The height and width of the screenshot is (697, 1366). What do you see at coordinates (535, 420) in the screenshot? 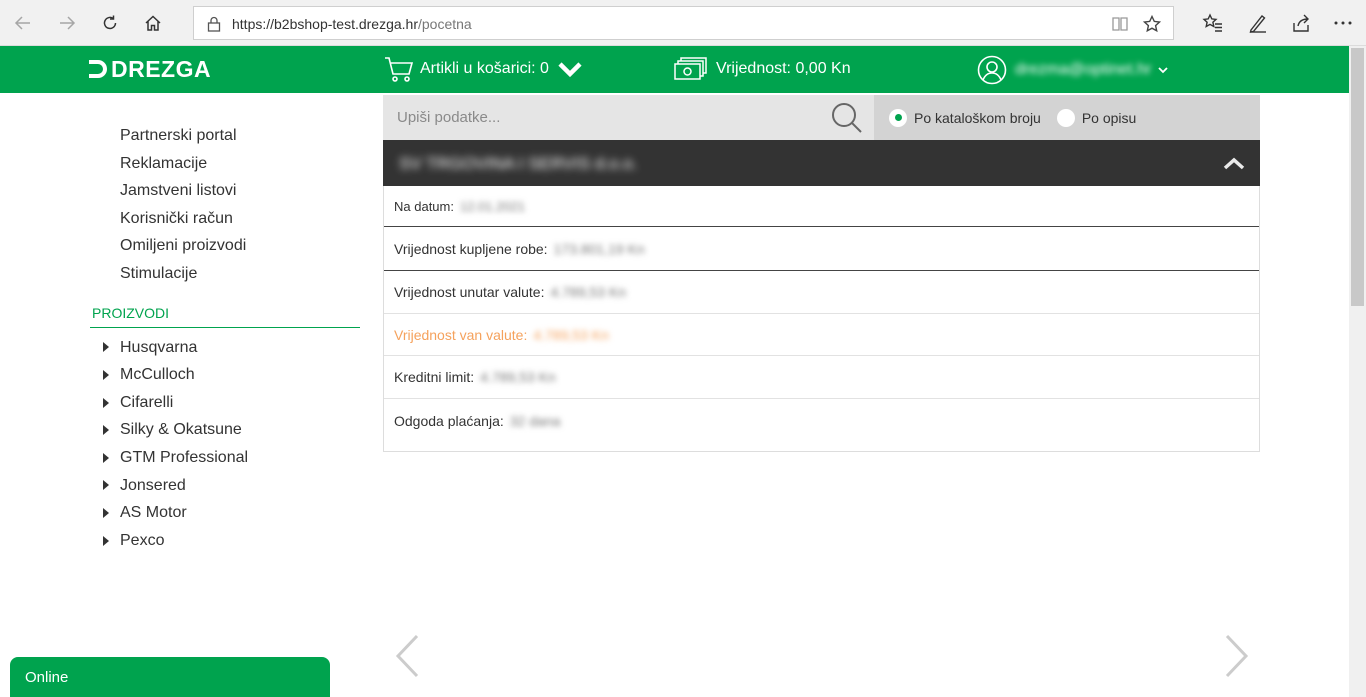
I see `row-value: 32 dana` at bounding box center [535, 420].